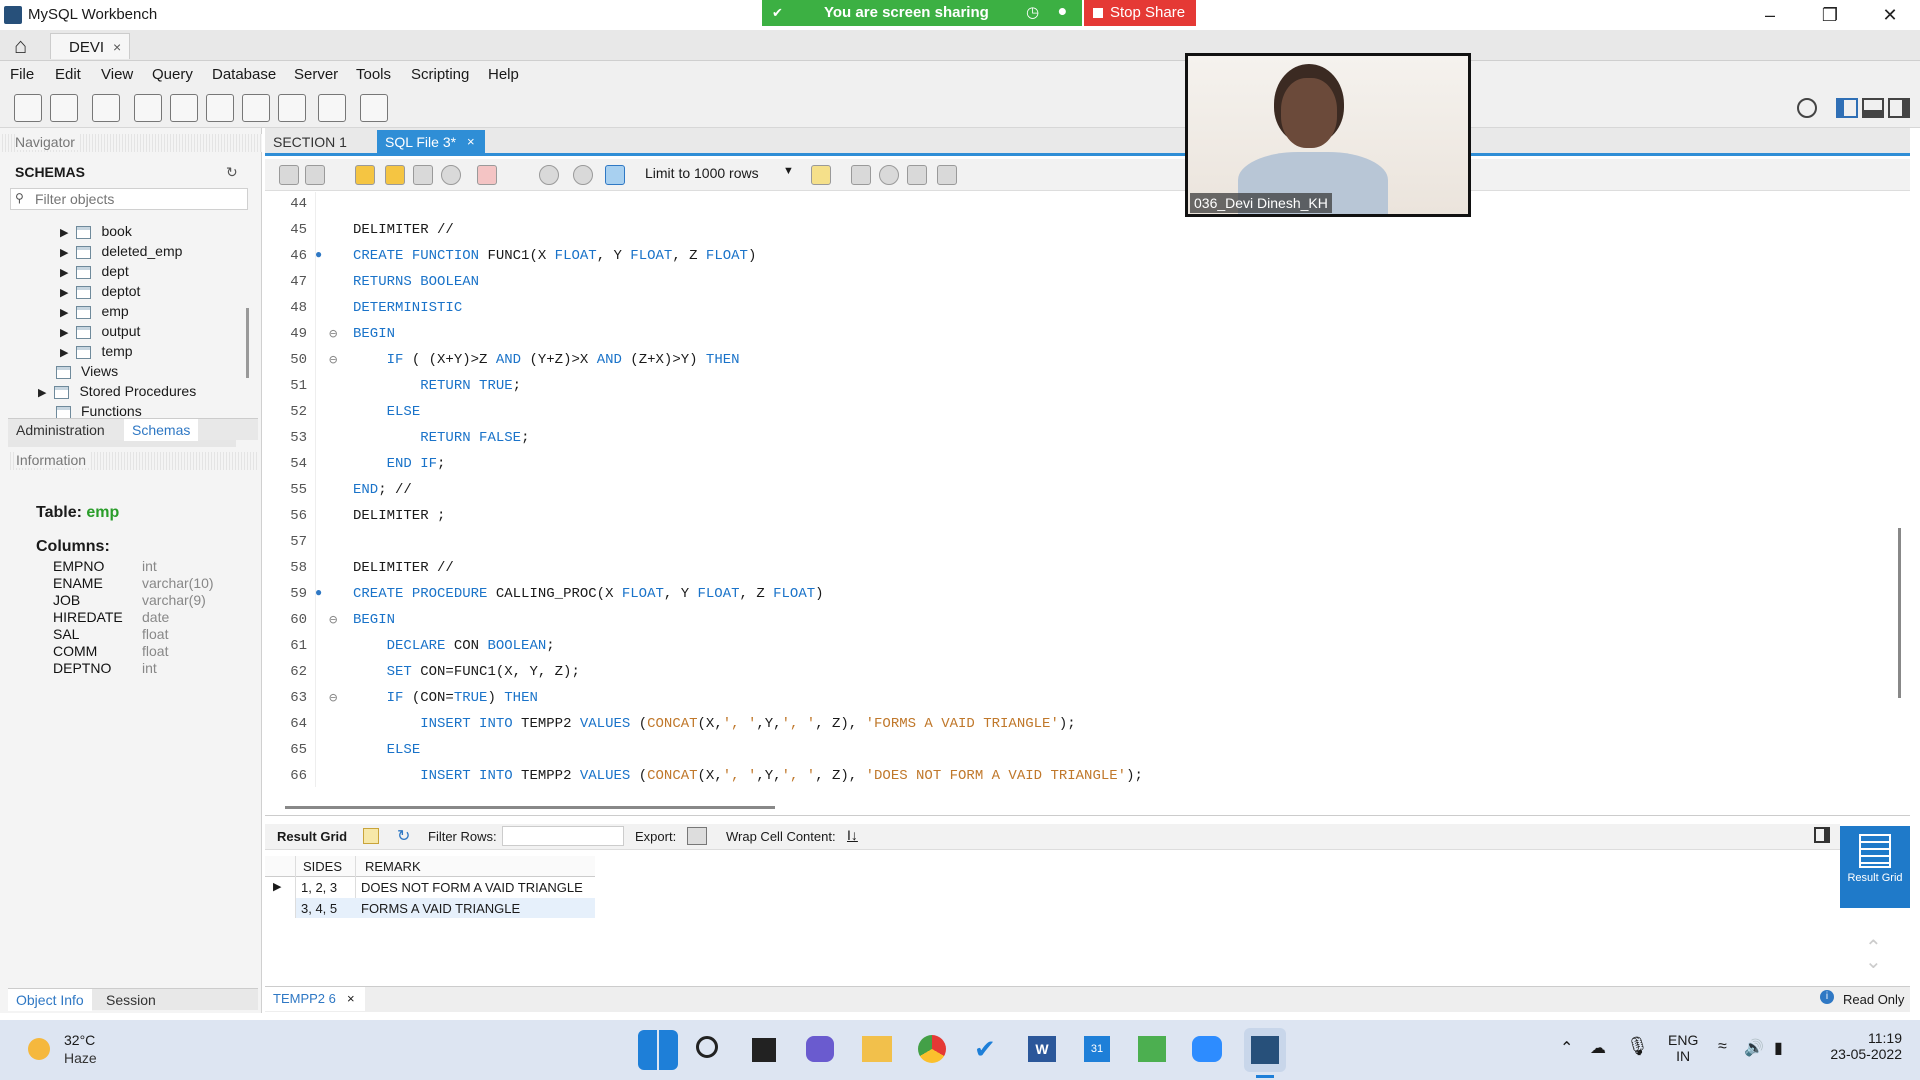  What do you see at coordinates (451, 175) in the screenshot?
I see `stop-query-icon` at bounding box center [451, 175].